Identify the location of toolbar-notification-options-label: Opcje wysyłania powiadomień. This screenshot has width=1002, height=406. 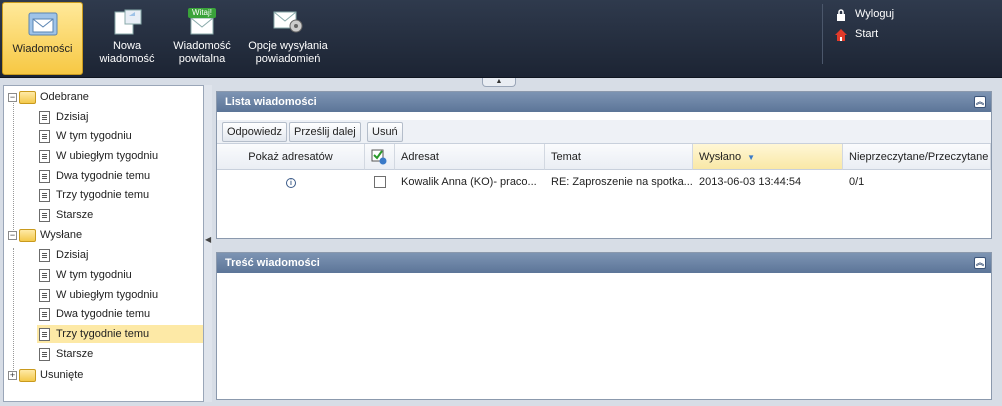
(288, 52).